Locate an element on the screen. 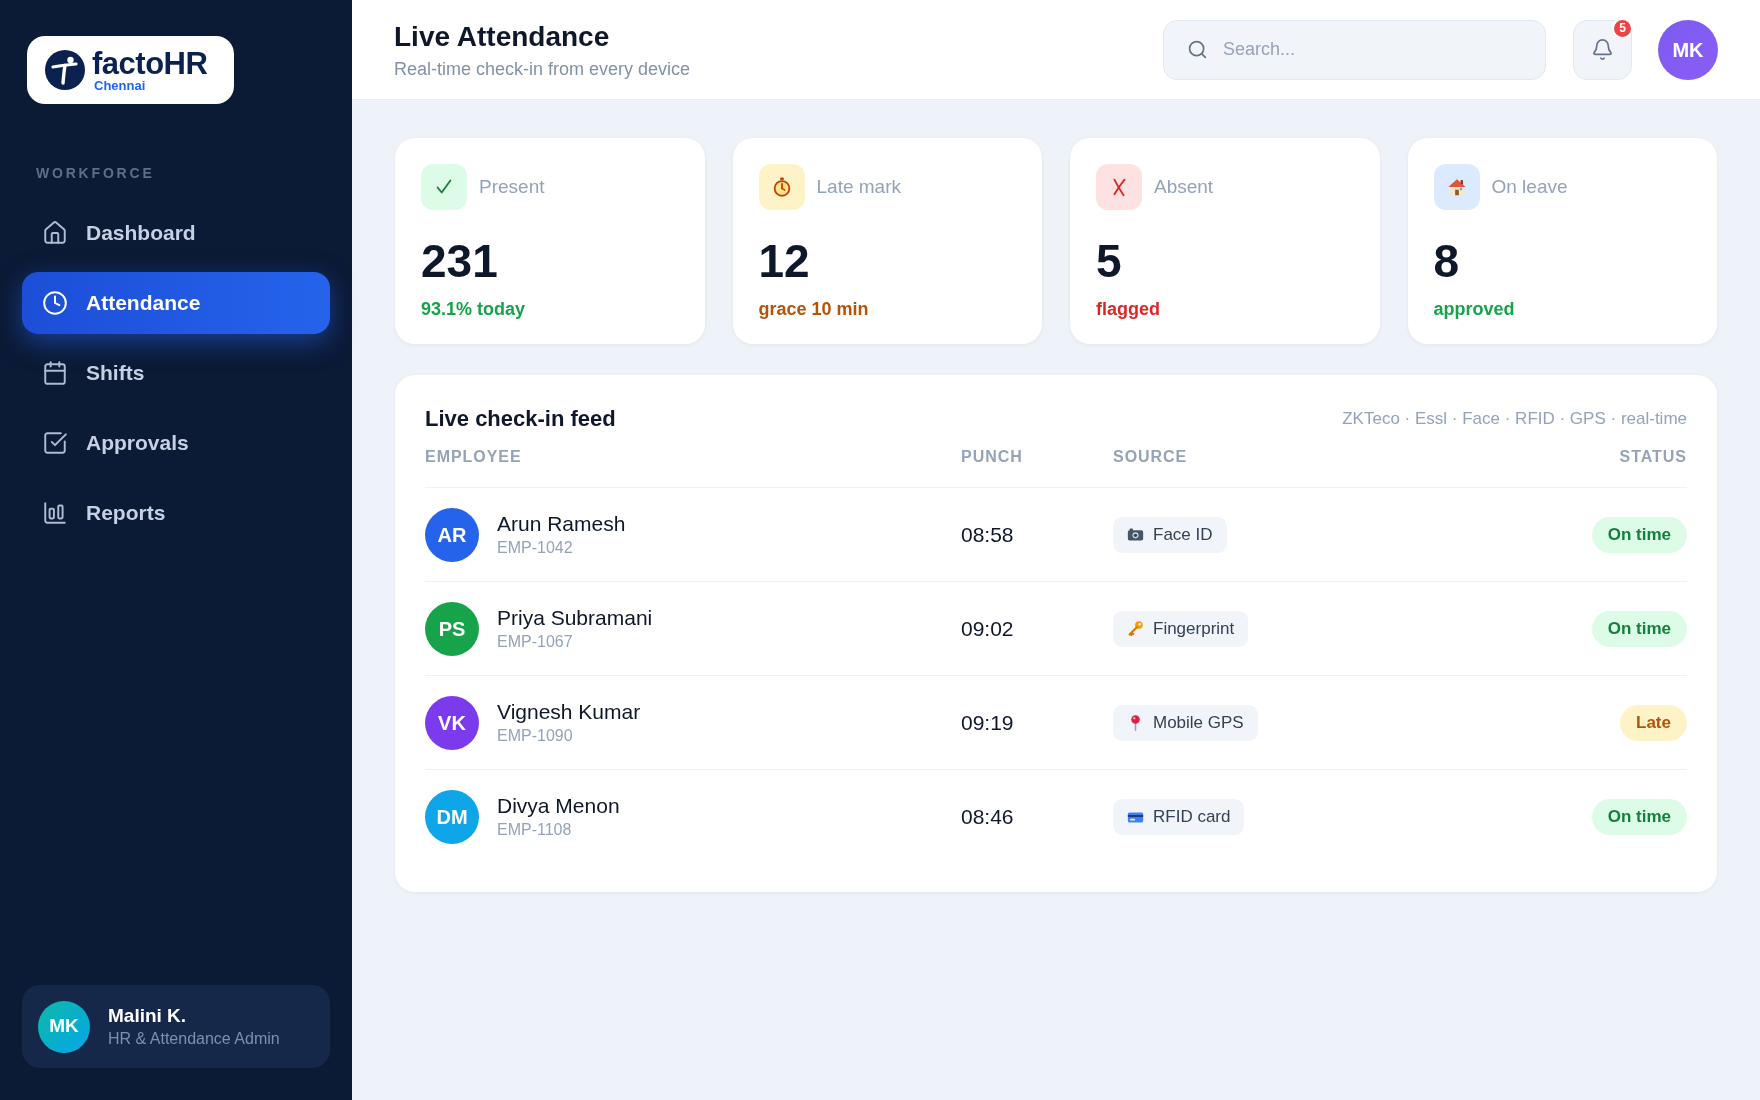 Image resolution: width=1760 pixels, height=1100 pixels. employee-avatar: AR is located at coordinates (452, 534).